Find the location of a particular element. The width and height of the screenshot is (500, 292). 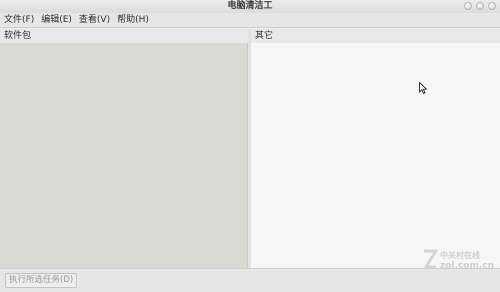

window-controls is located at coordinates (480, 6).